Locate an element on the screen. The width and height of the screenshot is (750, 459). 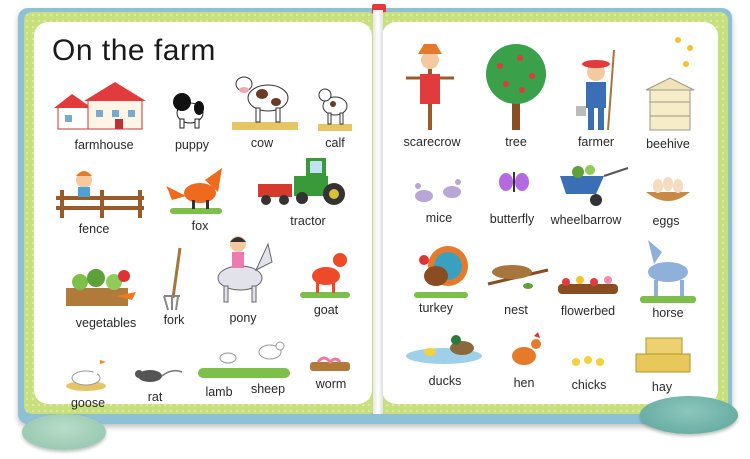
label-cow: cow is located at coordinates (262, 143).